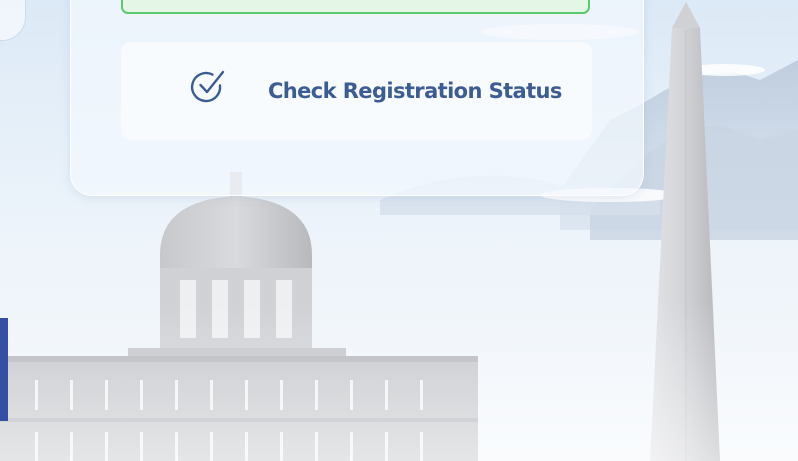 The height and width of the screenshot is (461, 798). I want to click on check-circle-icon, so click(207, 86).